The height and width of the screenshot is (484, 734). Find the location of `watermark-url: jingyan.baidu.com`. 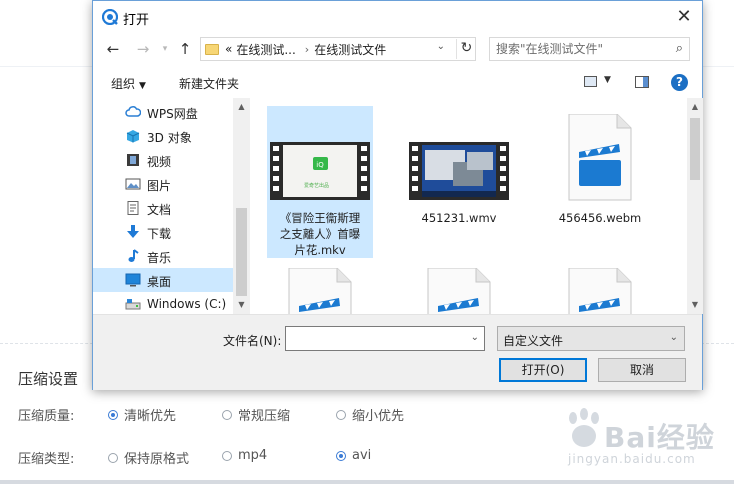

watermark-url: jingyan.baidu.com is located at coordinates (632, 459).